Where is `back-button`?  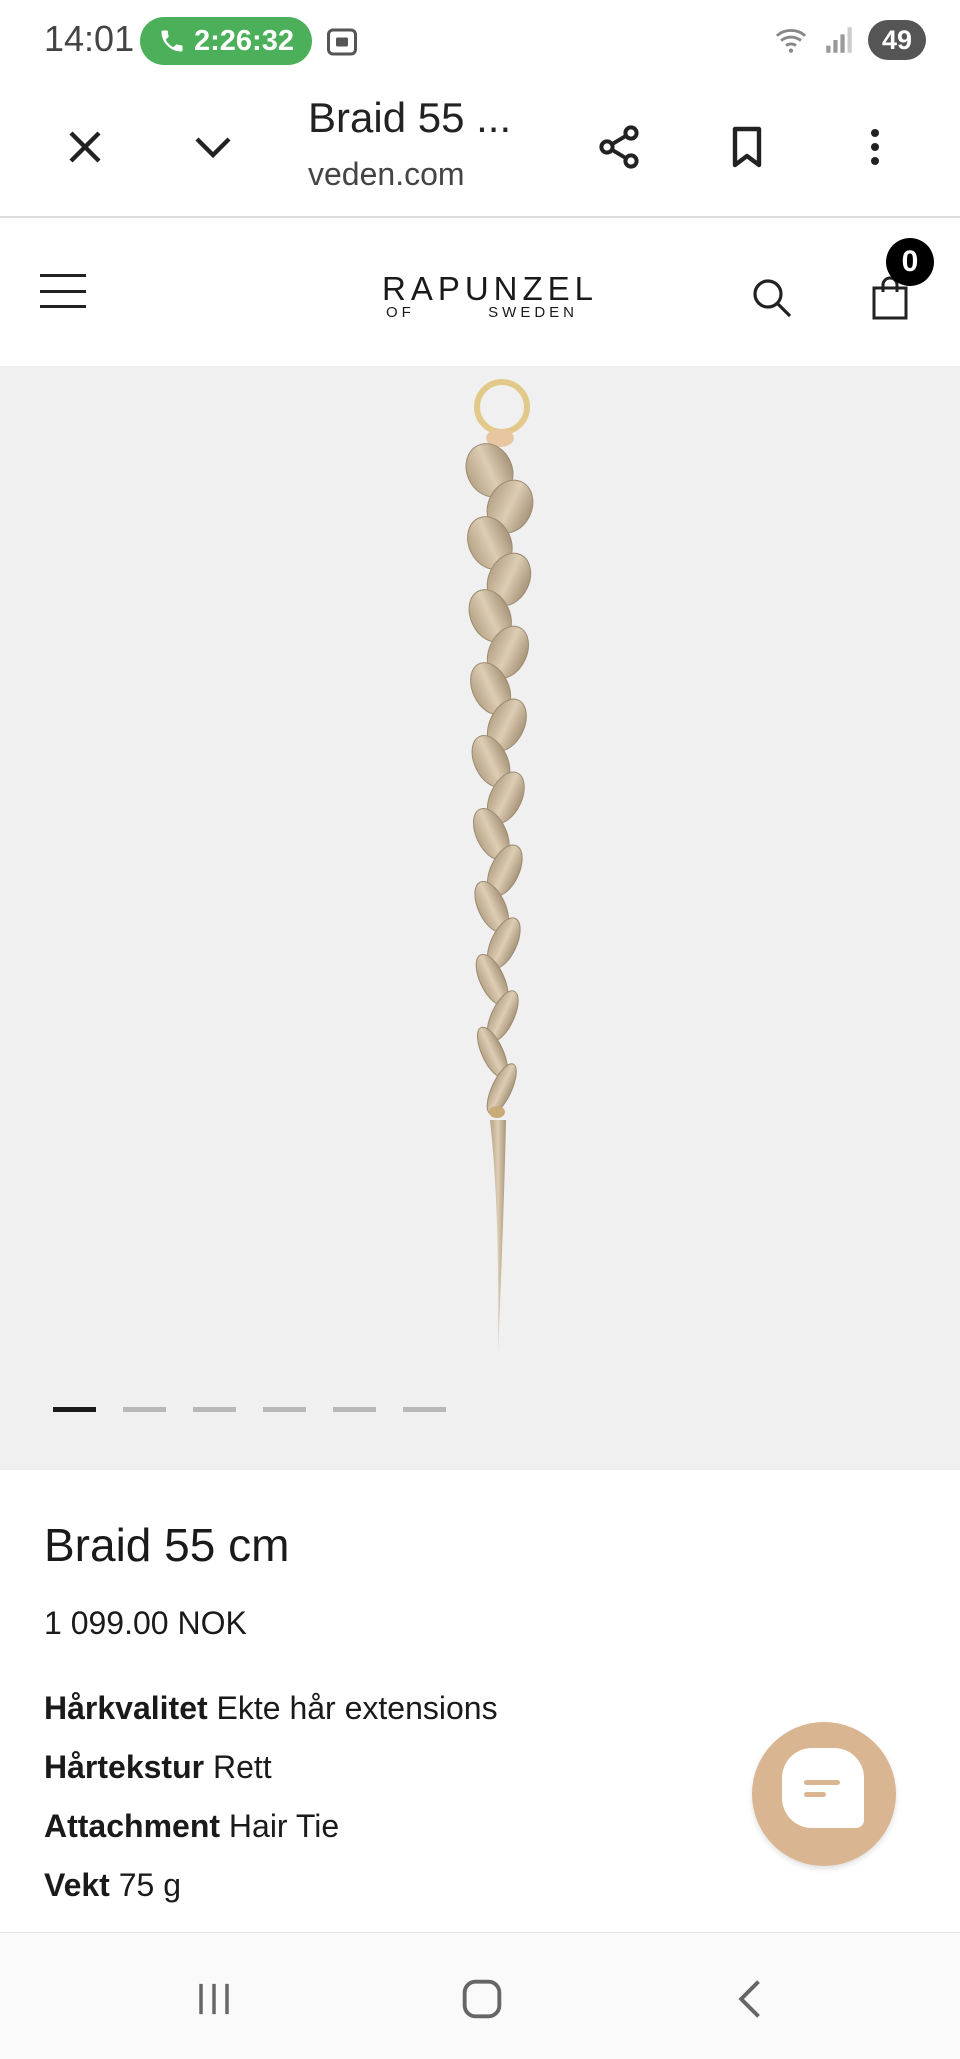 back-button is located at coordinates (752, 1999).